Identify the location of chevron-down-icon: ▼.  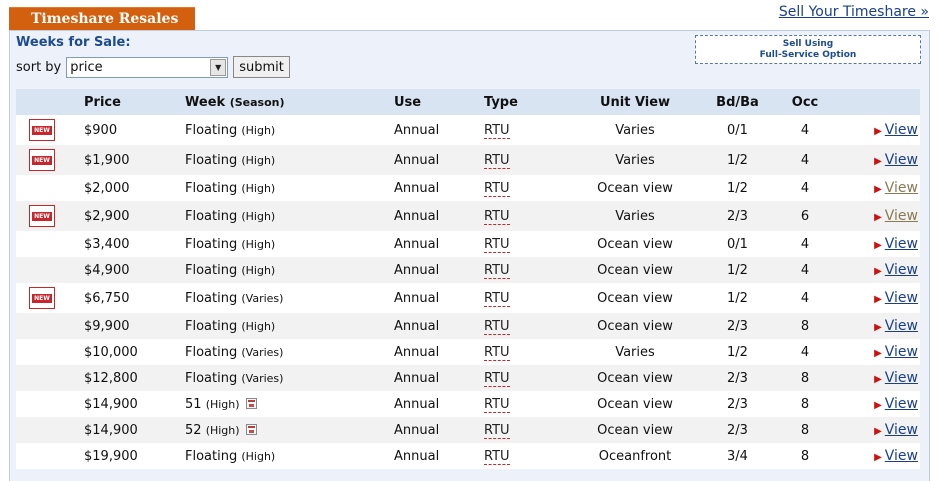
(218, 67).